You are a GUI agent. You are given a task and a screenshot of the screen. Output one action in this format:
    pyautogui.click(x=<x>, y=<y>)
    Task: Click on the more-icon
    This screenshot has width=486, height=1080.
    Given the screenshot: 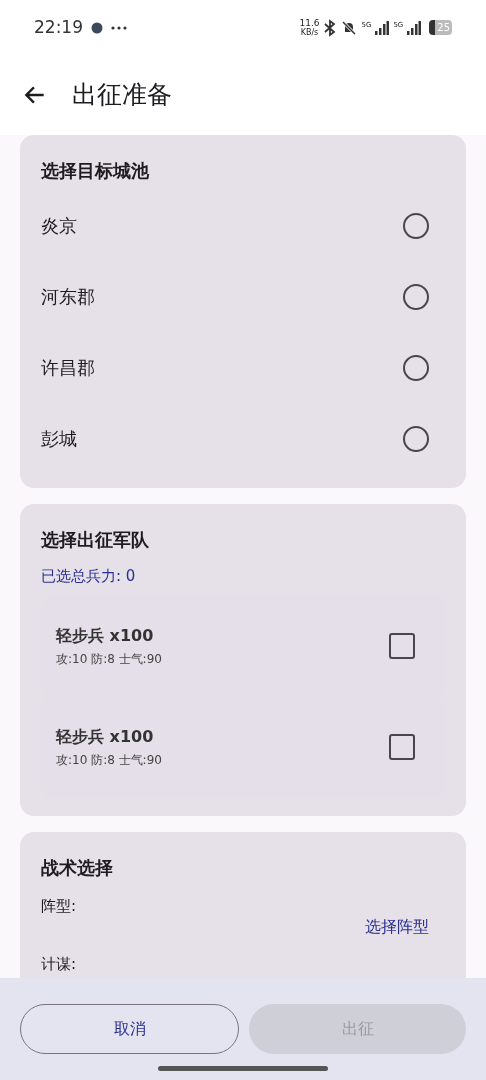 What is the action you would take?
    pyautogui.click(x=119, y=27)
    